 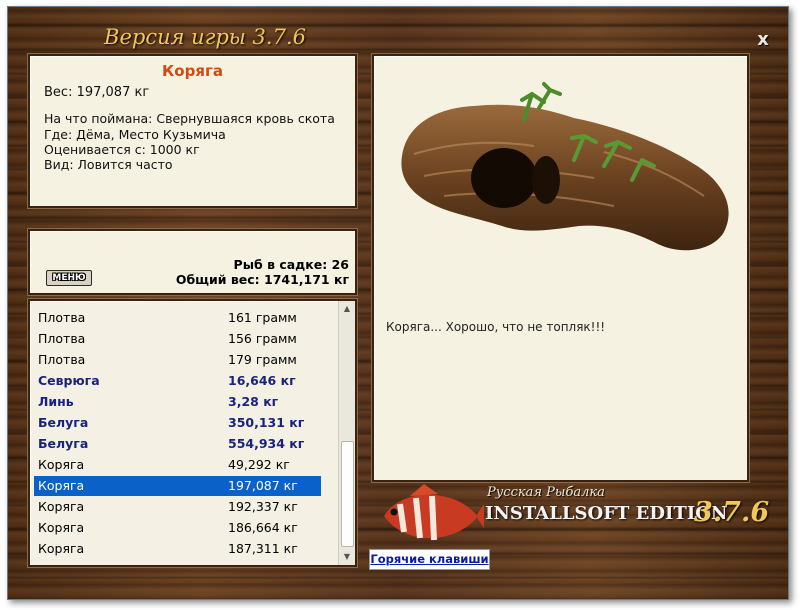 I want to click on row-fish-weight: 197,087 кг, so click(x=263, y=485).